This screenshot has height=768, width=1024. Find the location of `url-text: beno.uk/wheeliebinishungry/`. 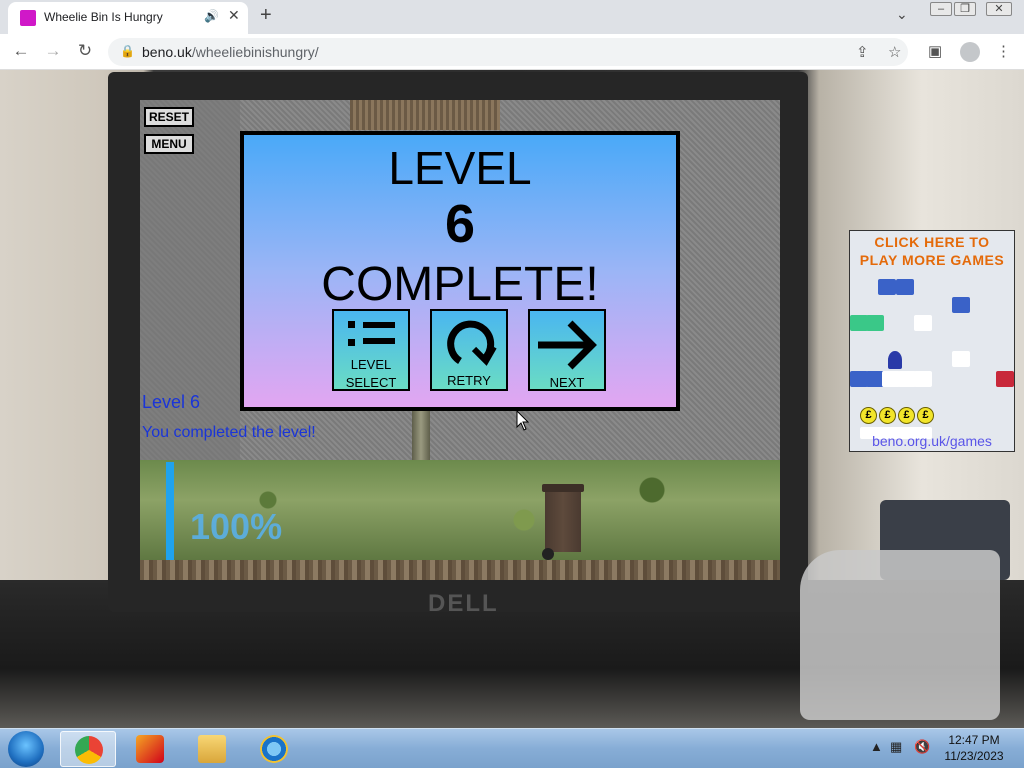

url-text: beno.uk/wheeliebinishungry/ is located at coordinates (230, 52).